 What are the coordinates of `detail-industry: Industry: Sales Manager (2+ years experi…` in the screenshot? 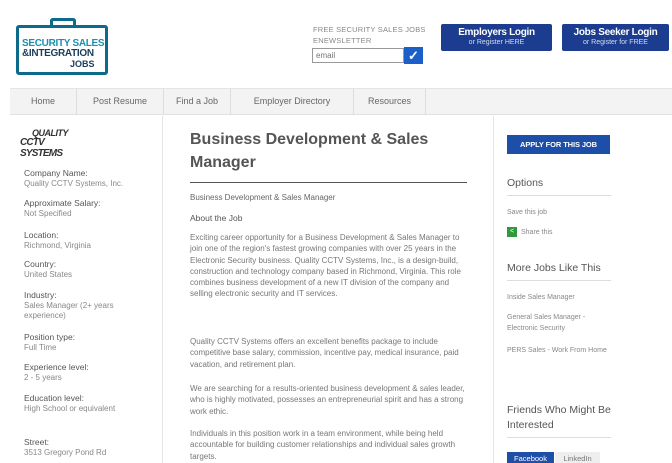 It's located at (89, 305).